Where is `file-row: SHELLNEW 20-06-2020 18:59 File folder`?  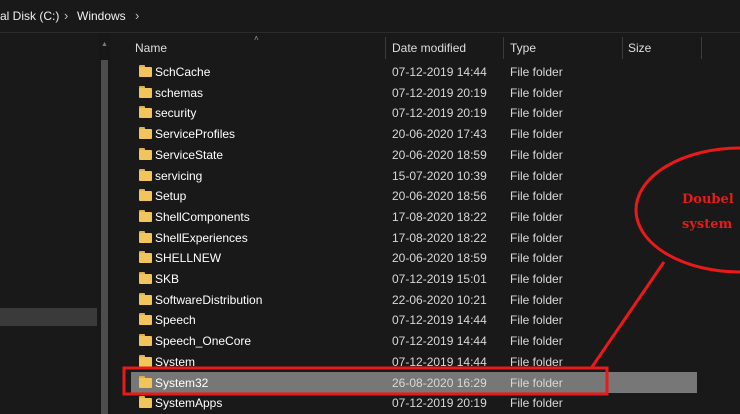
file-row: SHELLNEW 20-06-2020 18:59 File folder is located at coordinates (430, 257).